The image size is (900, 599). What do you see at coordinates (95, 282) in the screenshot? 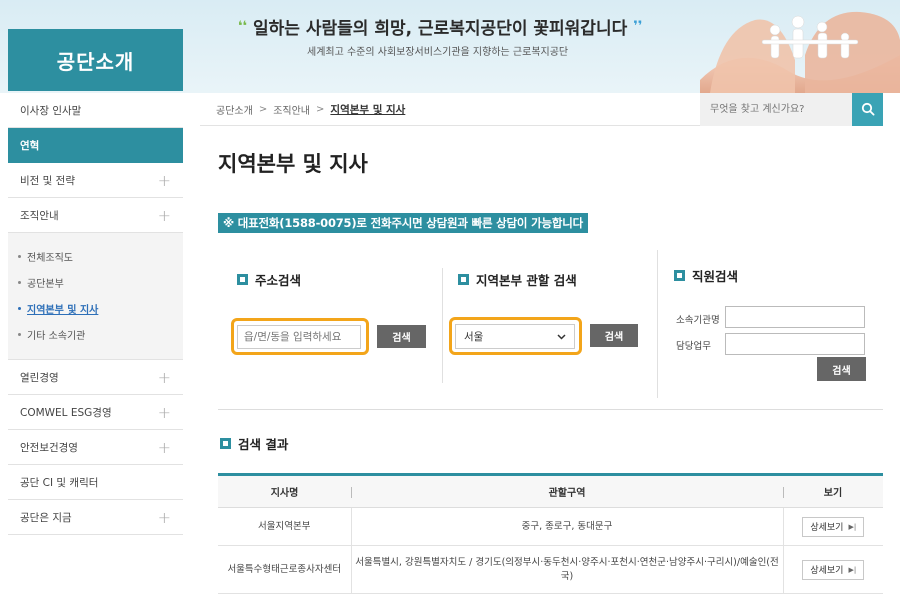
I see `sidebar-subitem-headquarters: 공단본부` at bounding box center [95, 282].